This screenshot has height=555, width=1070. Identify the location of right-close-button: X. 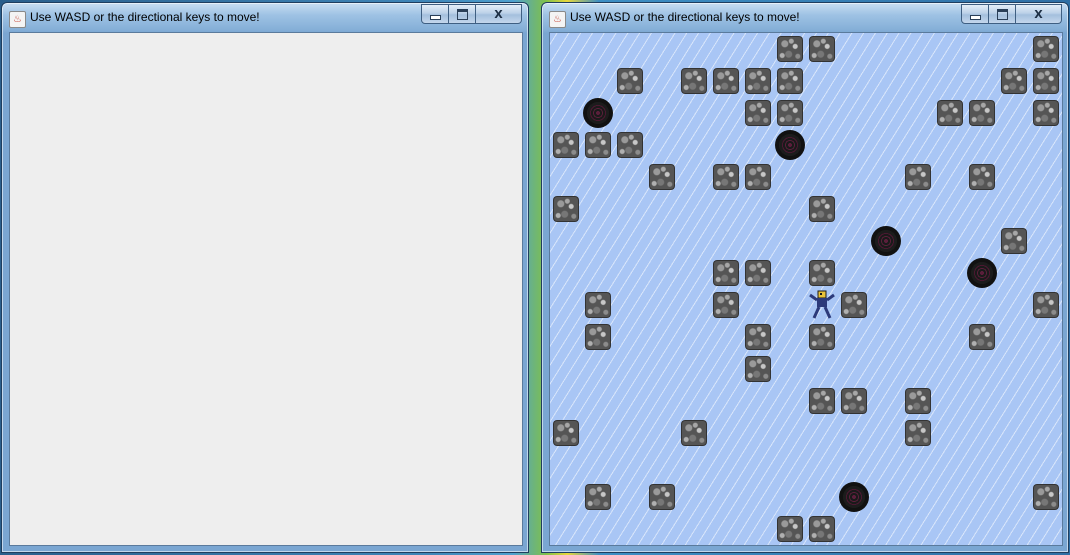
(1039, 14).